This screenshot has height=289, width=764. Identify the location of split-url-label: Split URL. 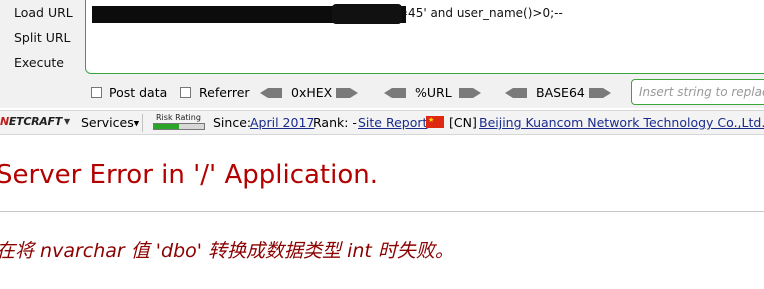
(42, 37).